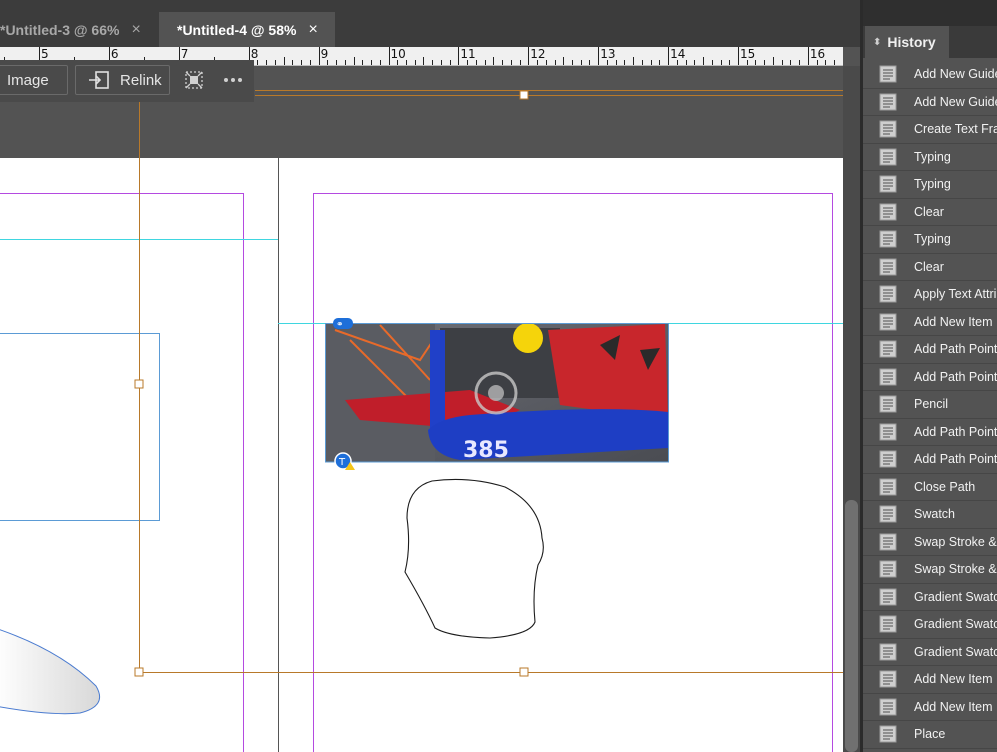 This screenshot has height=752, width=997. What do you see at coordinates (430, 6) in the screenshot?
I see `title-strip` at bounding box center [430, 6].